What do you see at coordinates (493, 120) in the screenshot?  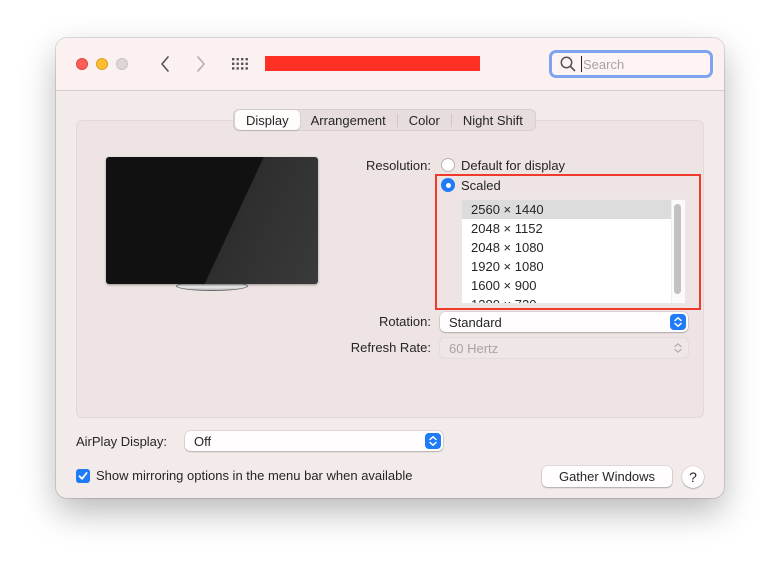 I see `tab-night-shift: Night Shift` at bounding box center [493, 120].